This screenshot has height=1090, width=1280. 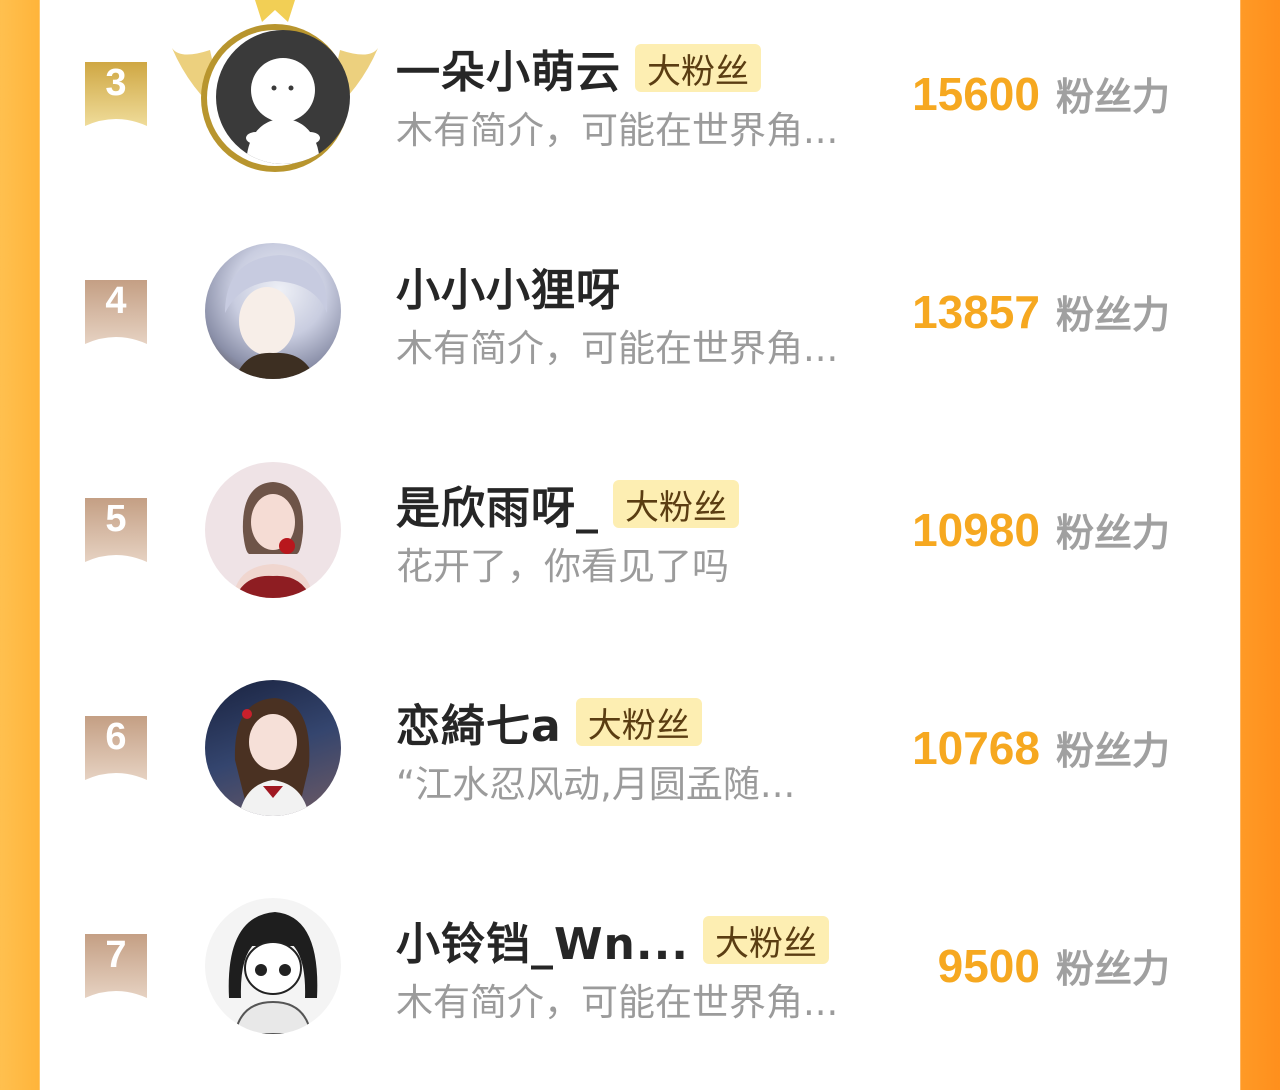 I want to click on user-name: 恋綺七a, so click(x=479, y=722).